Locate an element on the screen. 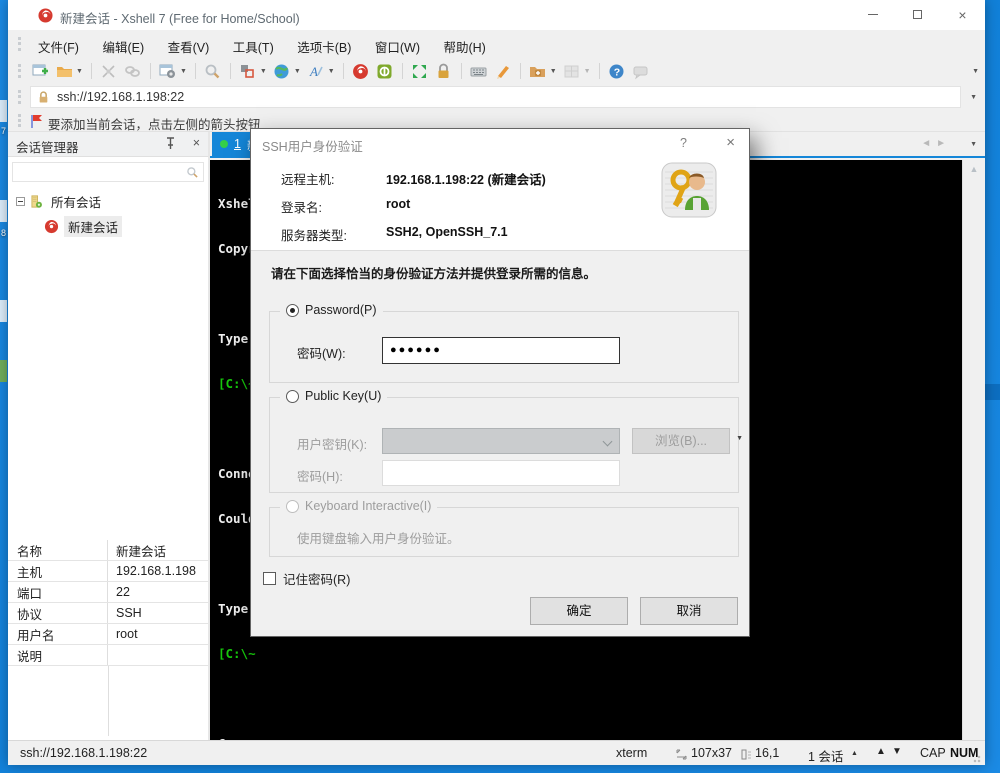  password-field-label: 密码(W): is located at coordinates (321, 354).